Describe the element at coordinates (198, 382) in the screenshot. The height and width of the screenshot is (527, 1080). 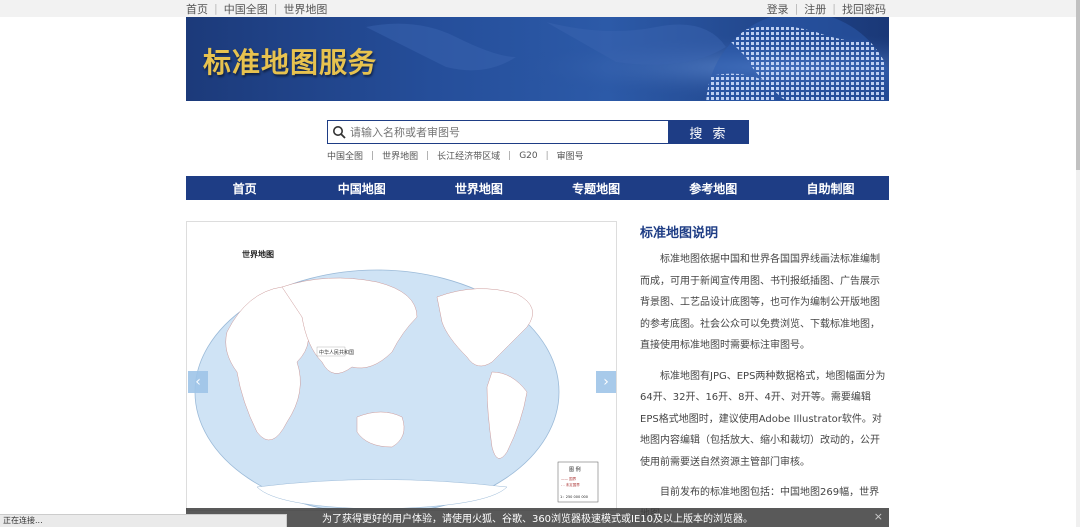
I see `carousel-prev-arrow: ‹` at that location.